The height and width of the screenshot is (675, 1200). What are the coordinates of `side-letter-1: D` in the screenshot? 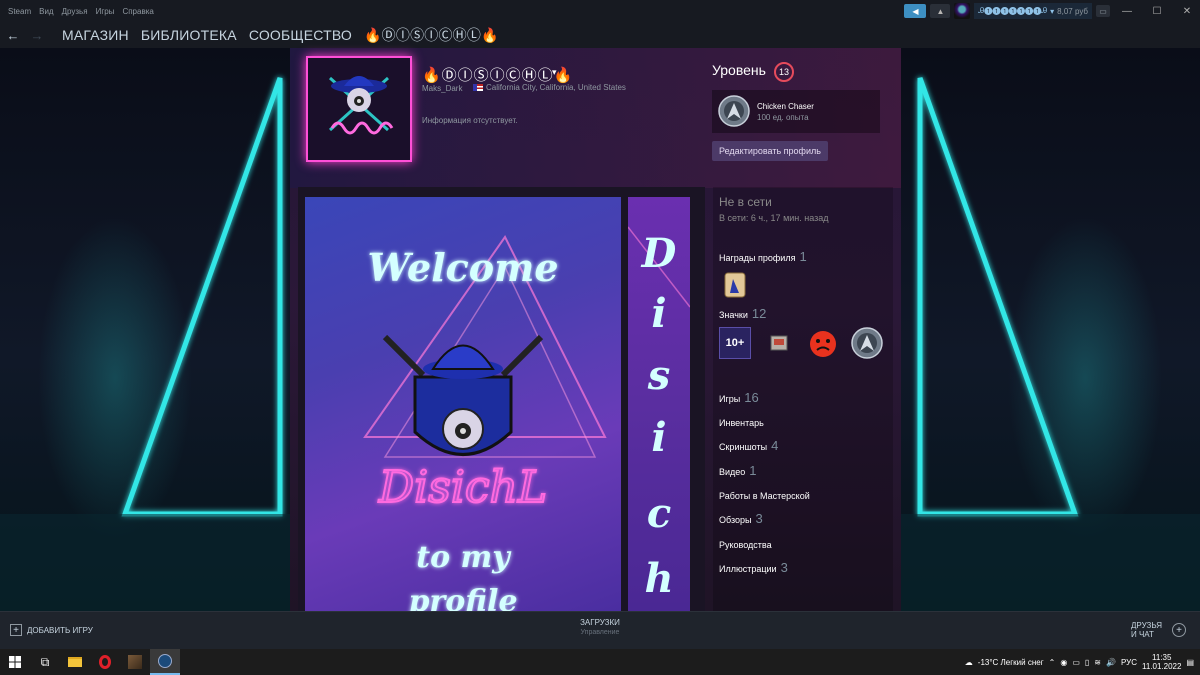 It's located at (659, 253).